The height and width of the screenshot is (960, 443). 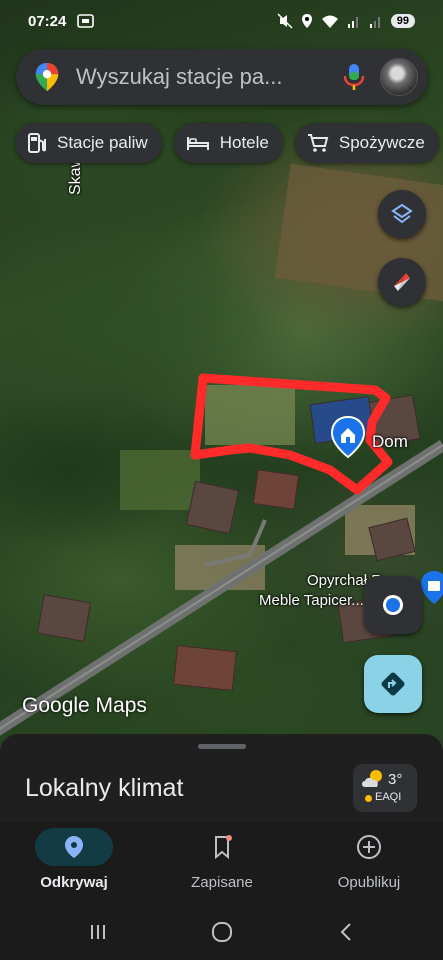 I want to click on tab-contribute-indicator, so click(x=369, y=847).